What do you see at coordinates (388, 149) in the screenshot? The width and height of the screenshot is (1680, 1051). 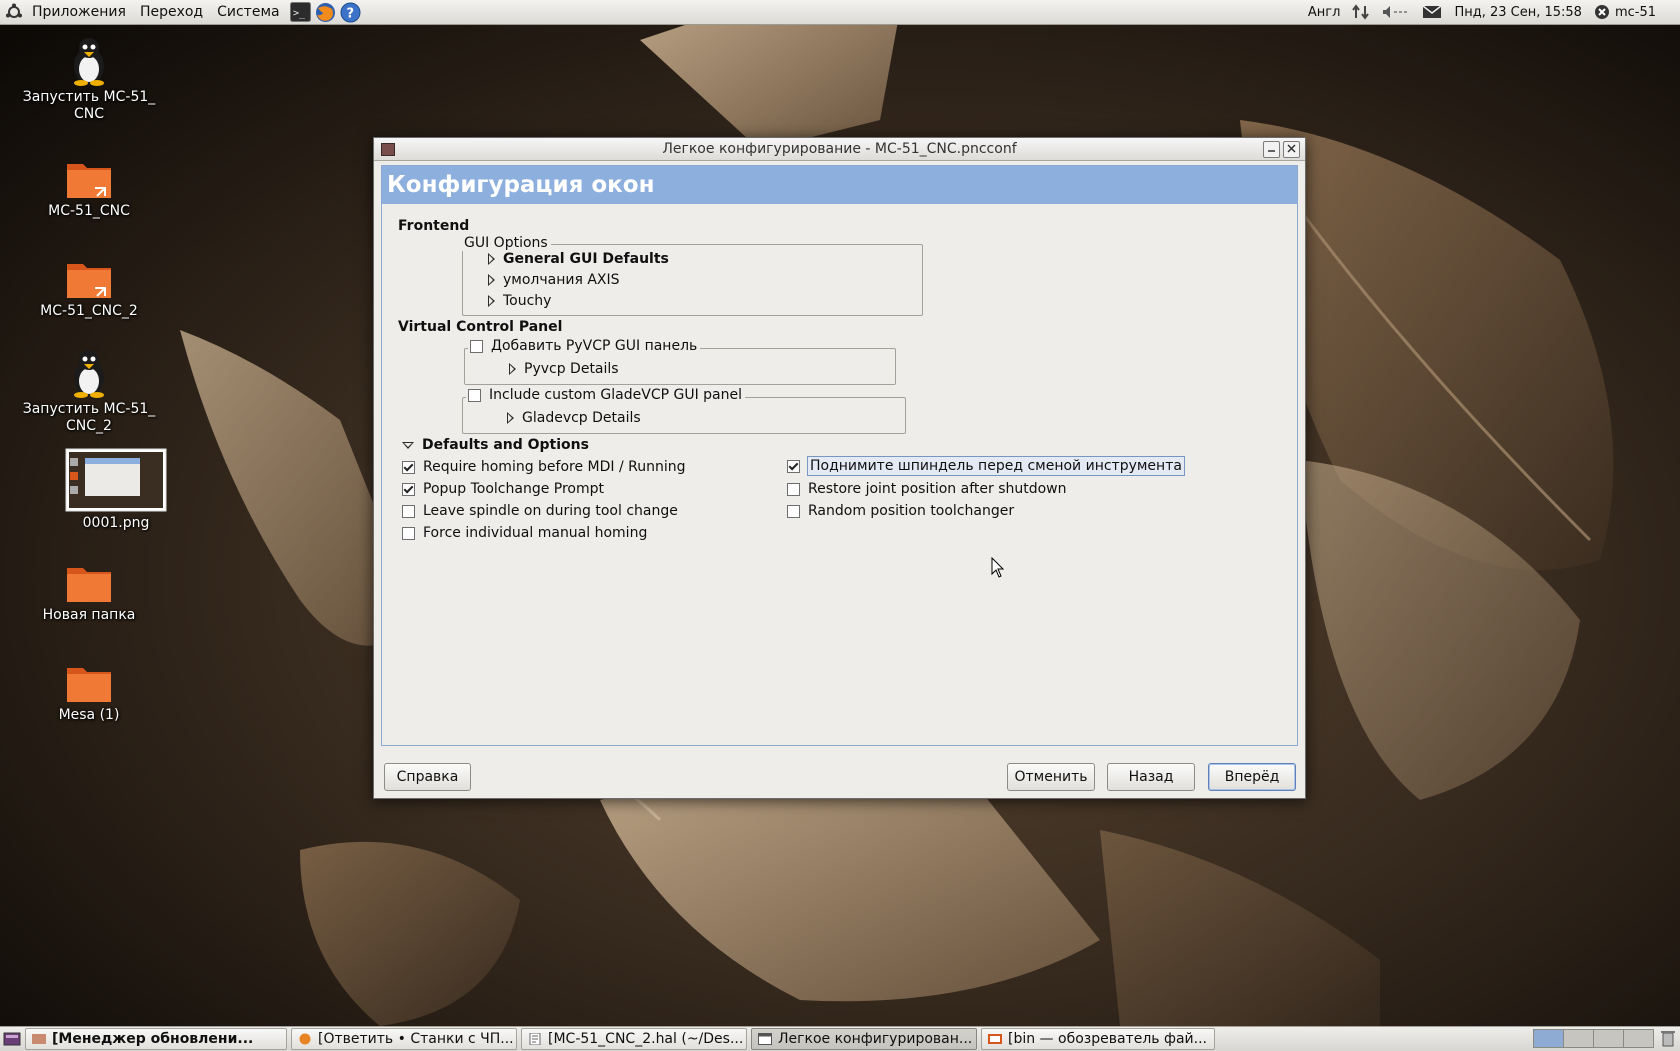 I see `window-menu-icon` at bounding box center [388, 149].